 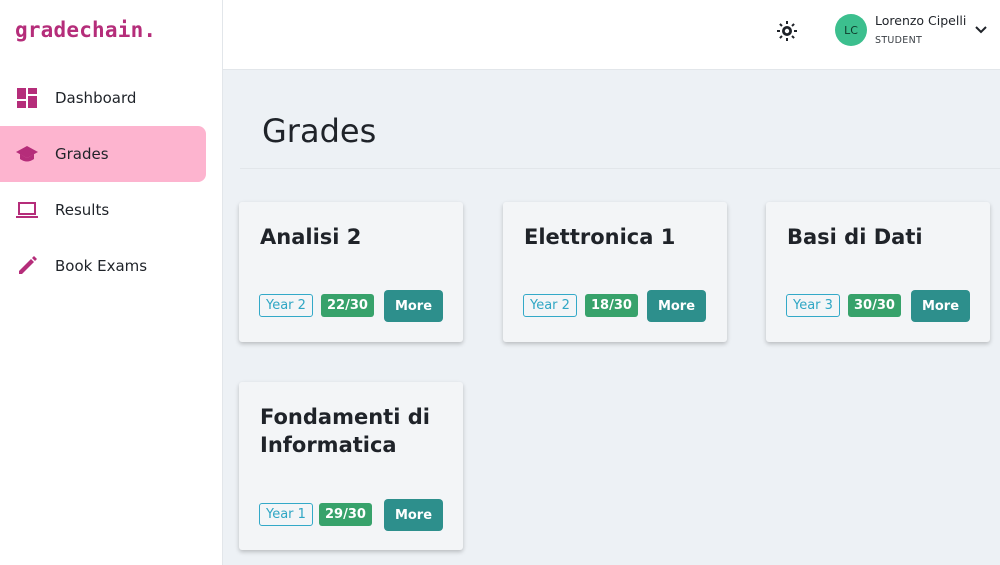 What do you see at coordinates (345, 417) in the screenshot?
I see `course-title-line: Fondamenti di` at bounding box center [345, 417].